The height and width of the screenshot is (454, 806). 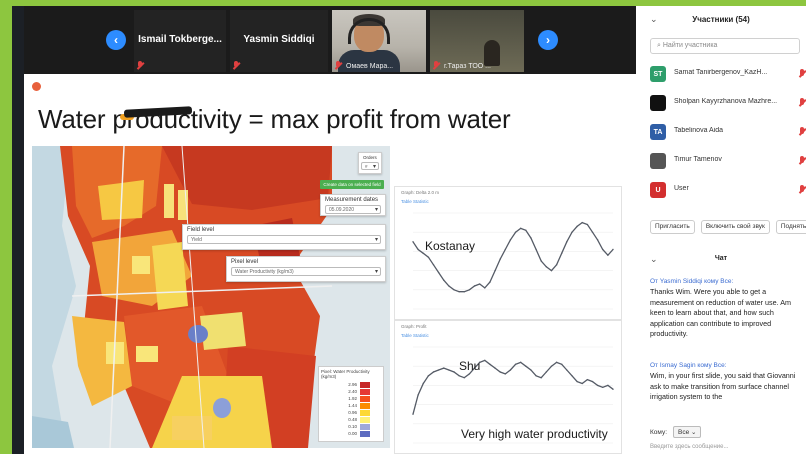 I want to click on legend-item: 0.10, so click(x=351, y=426).